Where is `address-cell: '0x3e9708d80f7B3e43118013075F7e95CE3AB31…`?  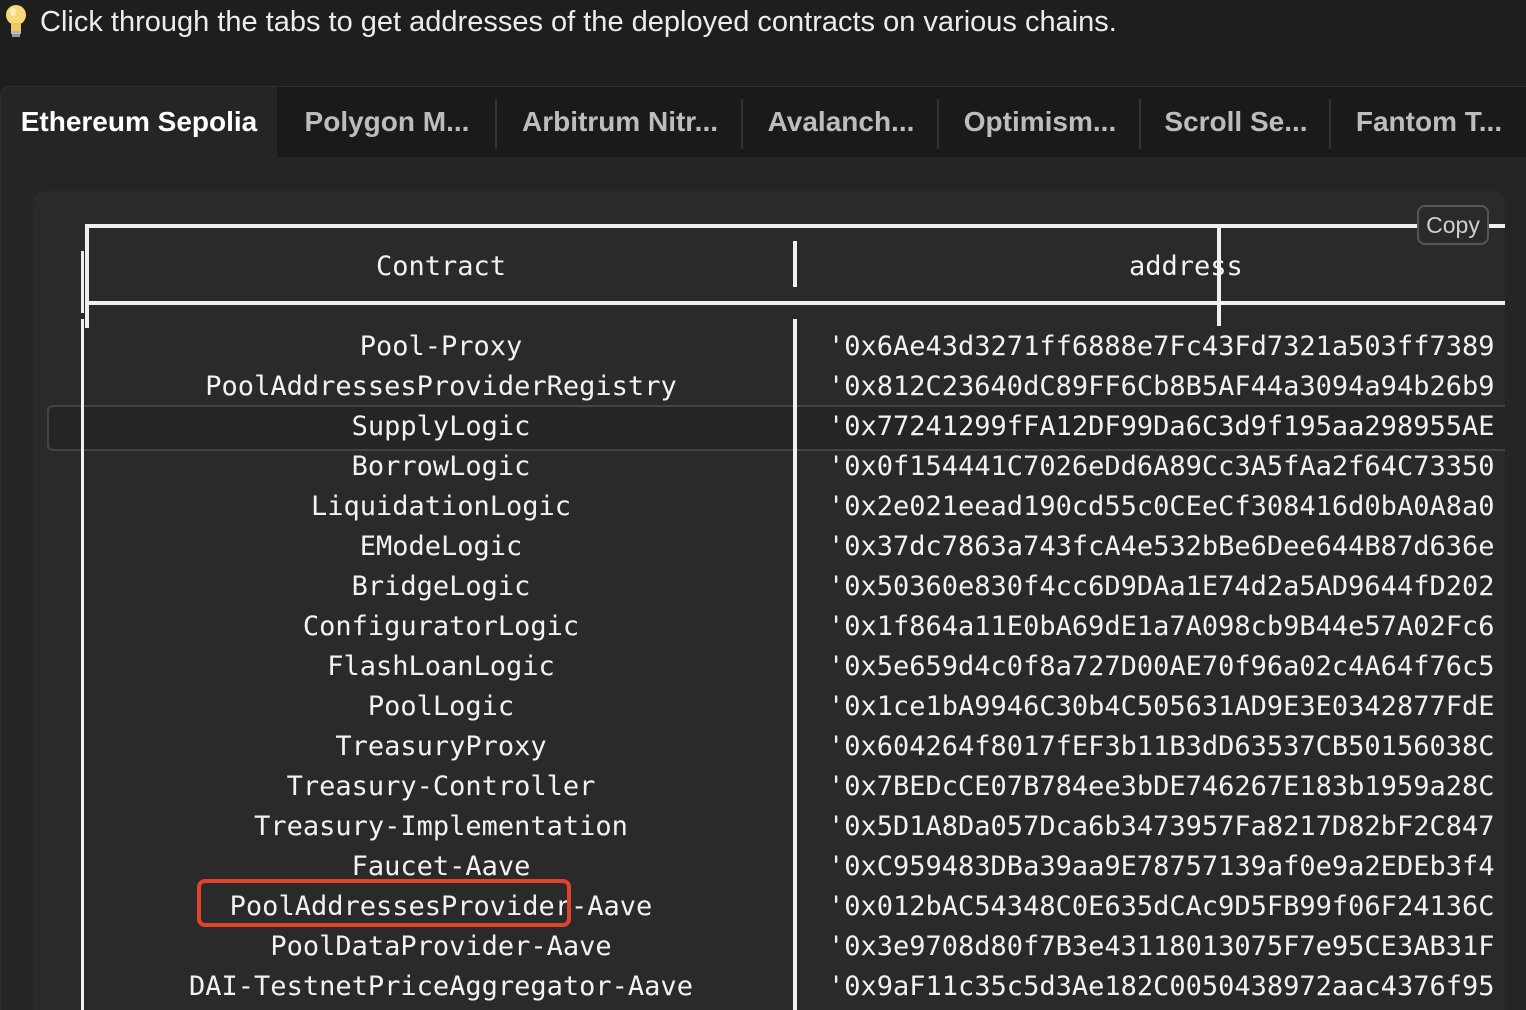 address-cell: '0x3e9708d80f7B3e43118013075F7e95CE3AB31… is located at coordinates (1161, 946).